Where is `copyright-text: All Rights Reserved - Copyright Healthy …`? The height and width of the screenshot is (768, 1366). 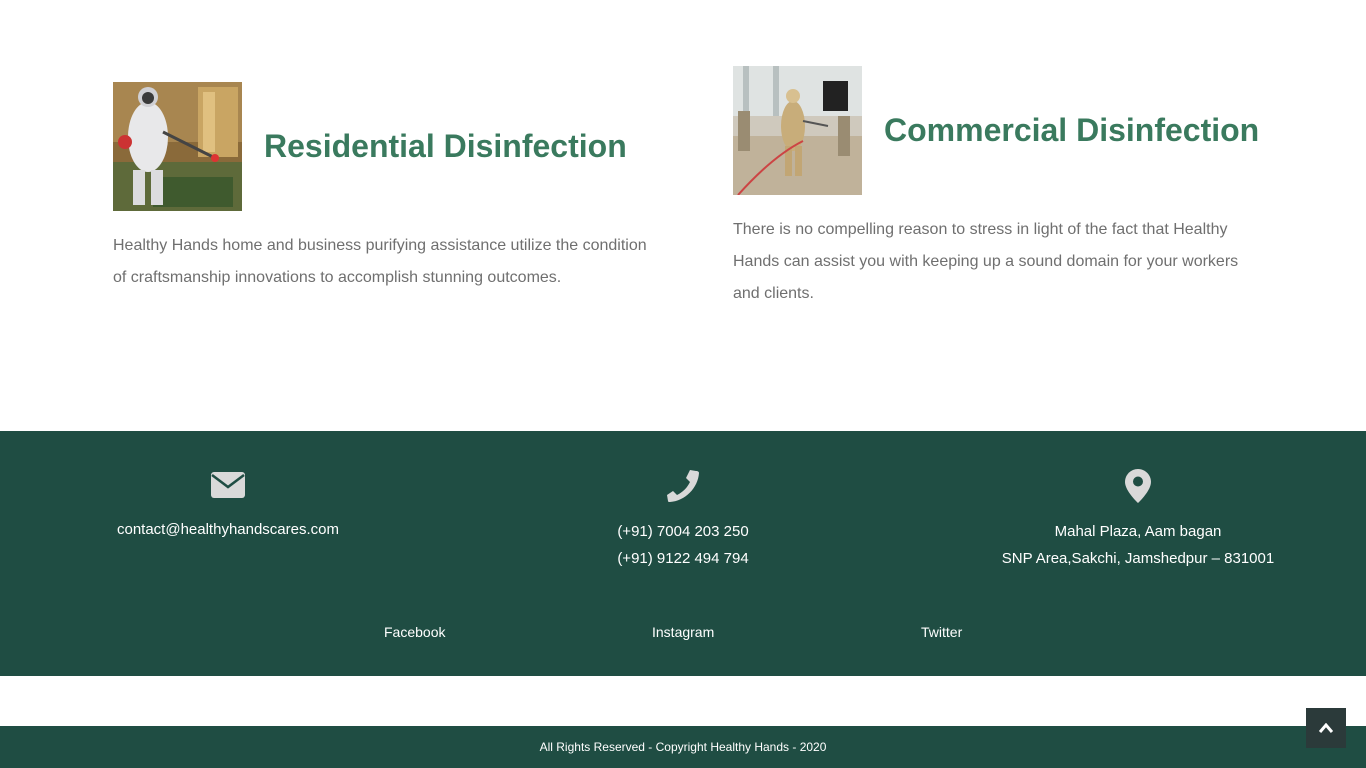
copyright-text: All Rights Reserved - Copyright Healthy … is located at coordinates (683, 747).